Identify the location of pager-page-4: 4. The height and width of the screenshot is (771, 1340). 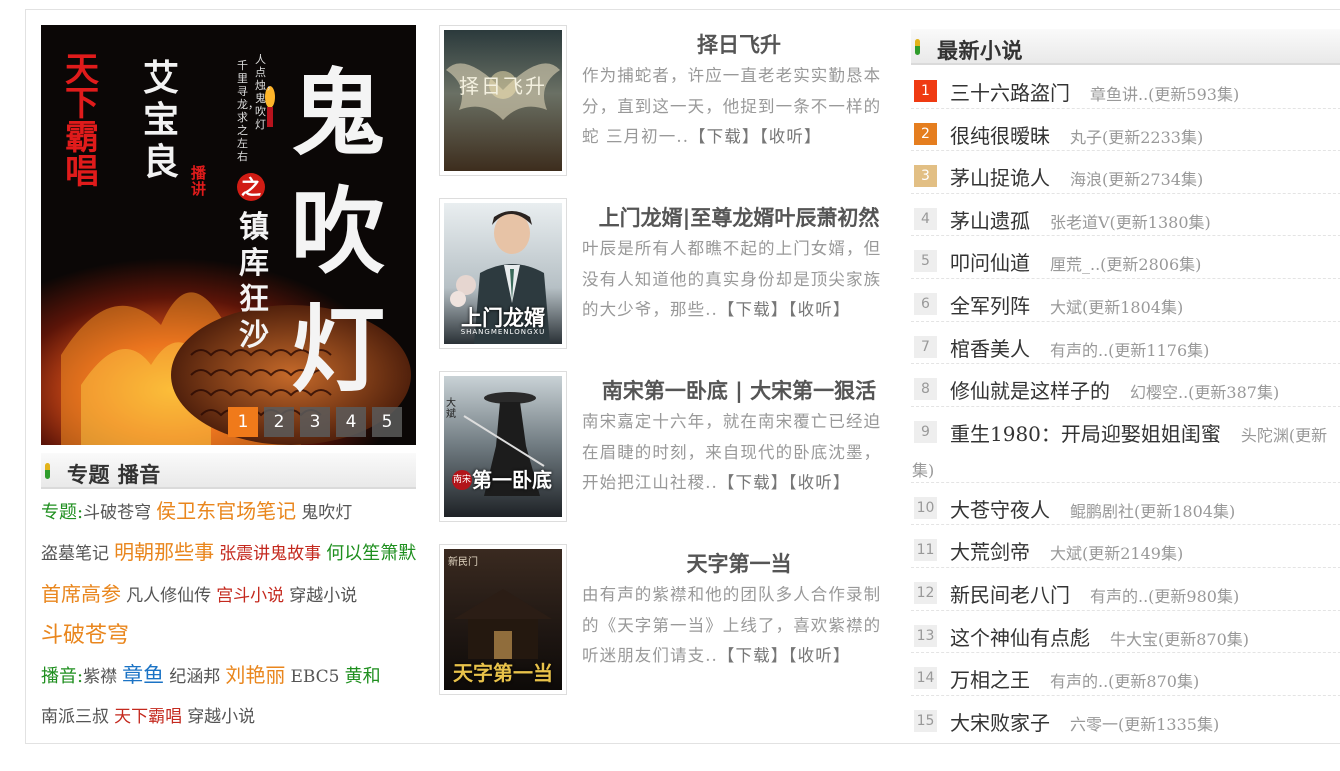
(351, 422).